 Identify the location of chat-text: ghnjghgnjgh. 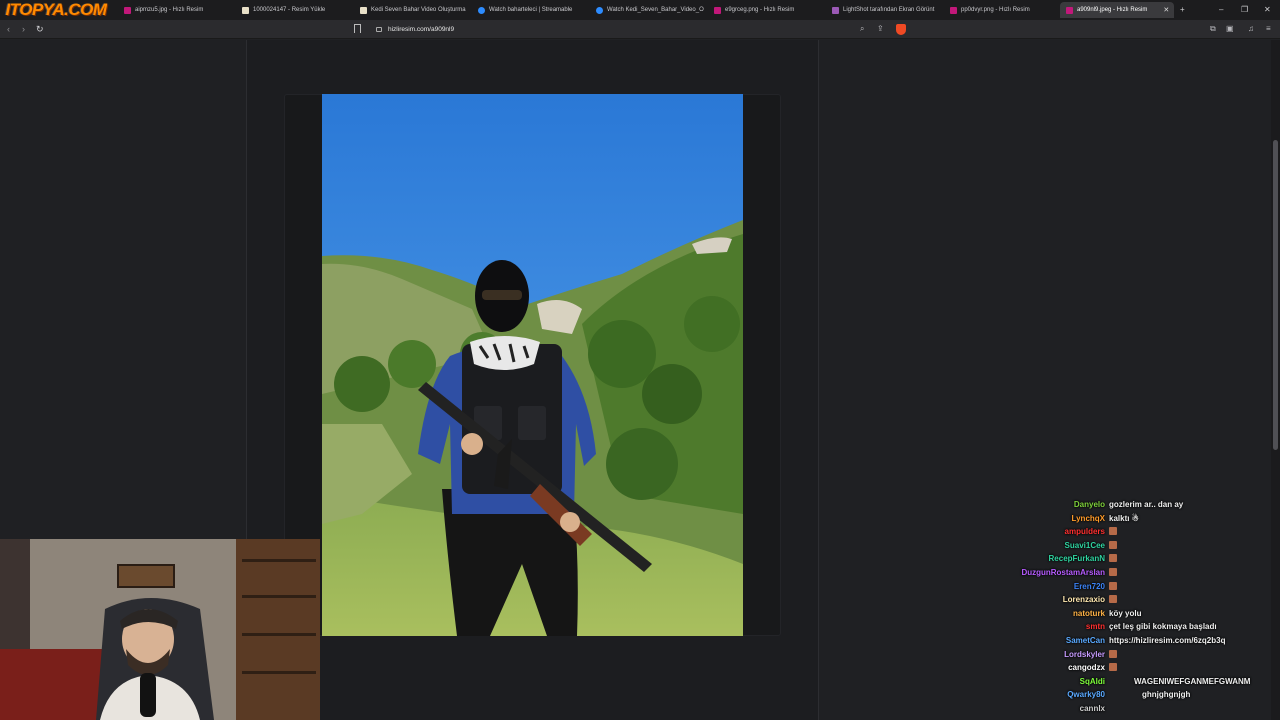
(1166, 695).